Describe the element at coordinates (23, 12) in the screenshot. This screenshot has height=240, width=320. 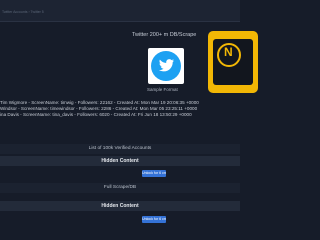
I see `breadcrumb: Twitter Accounts › Twitter 5` at that location.